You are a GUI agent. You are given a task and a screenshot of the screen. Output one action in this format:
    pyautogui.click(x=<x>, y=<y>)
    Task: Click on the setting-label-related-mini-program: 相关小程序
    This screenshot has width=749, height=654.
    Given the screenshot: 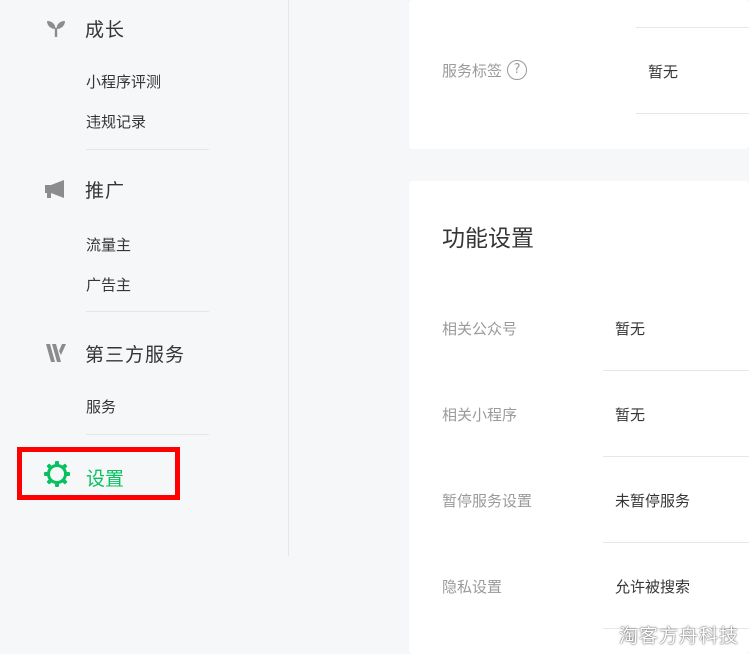 What is the action you would take?
    pyautogui.click(x=480, y=415)
    